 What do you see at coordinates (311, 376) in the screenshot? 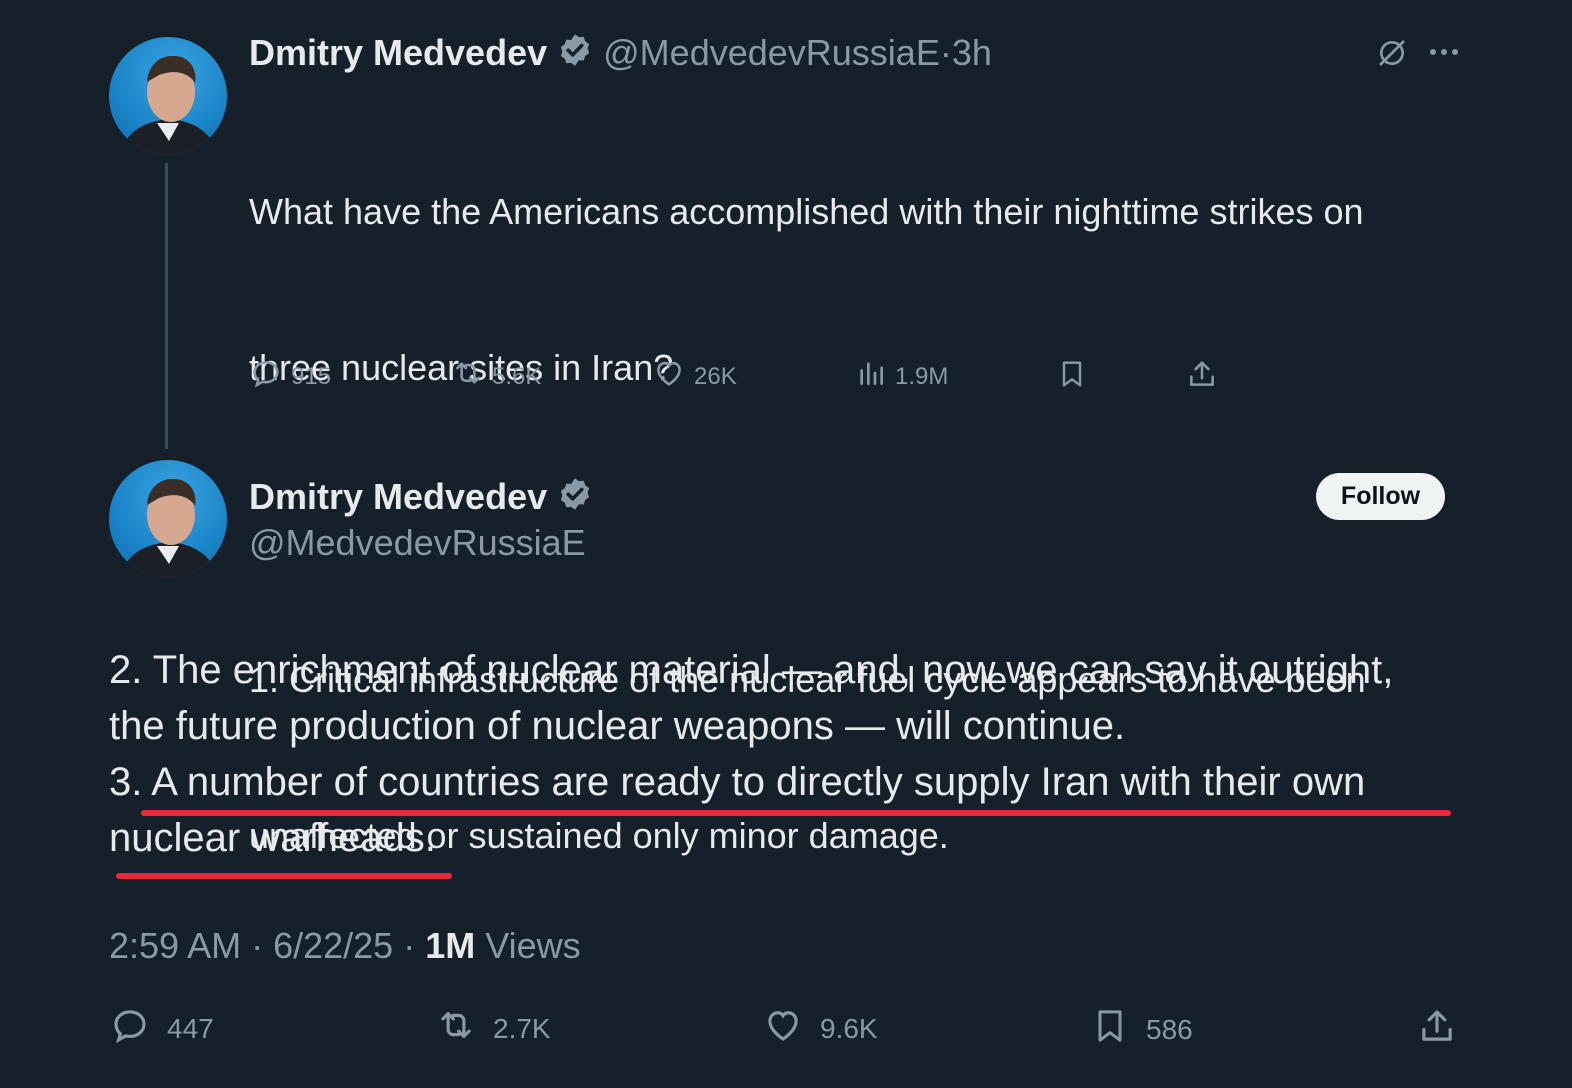
I see `reply-count: 915` at bounding box center [311, 376].